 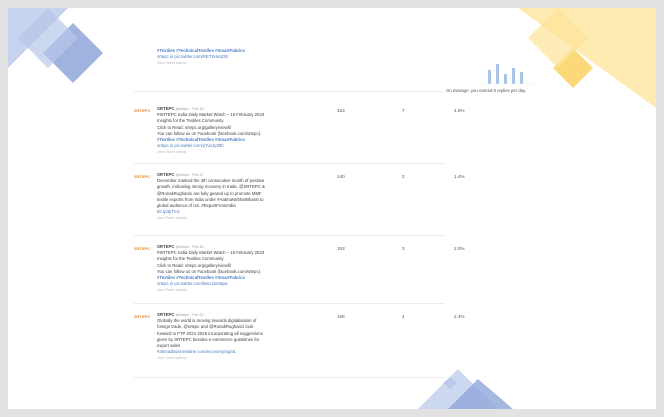 I want to click on engagement-rate: 2.4%, so click(x=459, y=316).